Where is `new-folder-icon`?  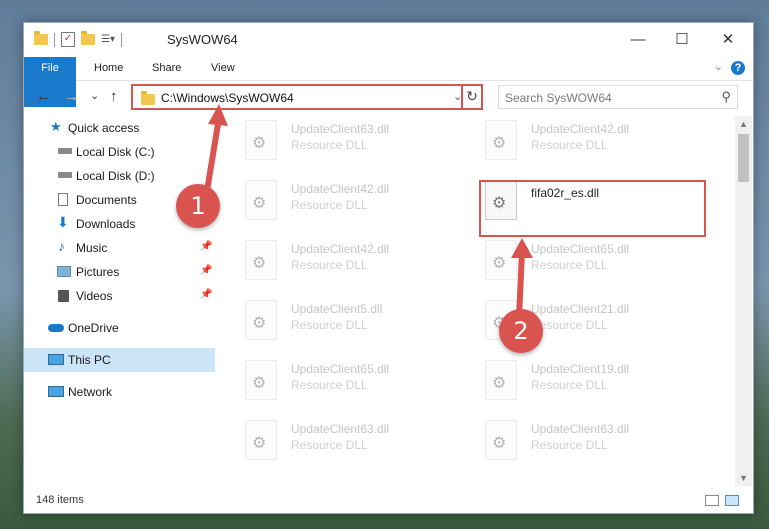 new-folder-icon is located at coordinates (88, 38).